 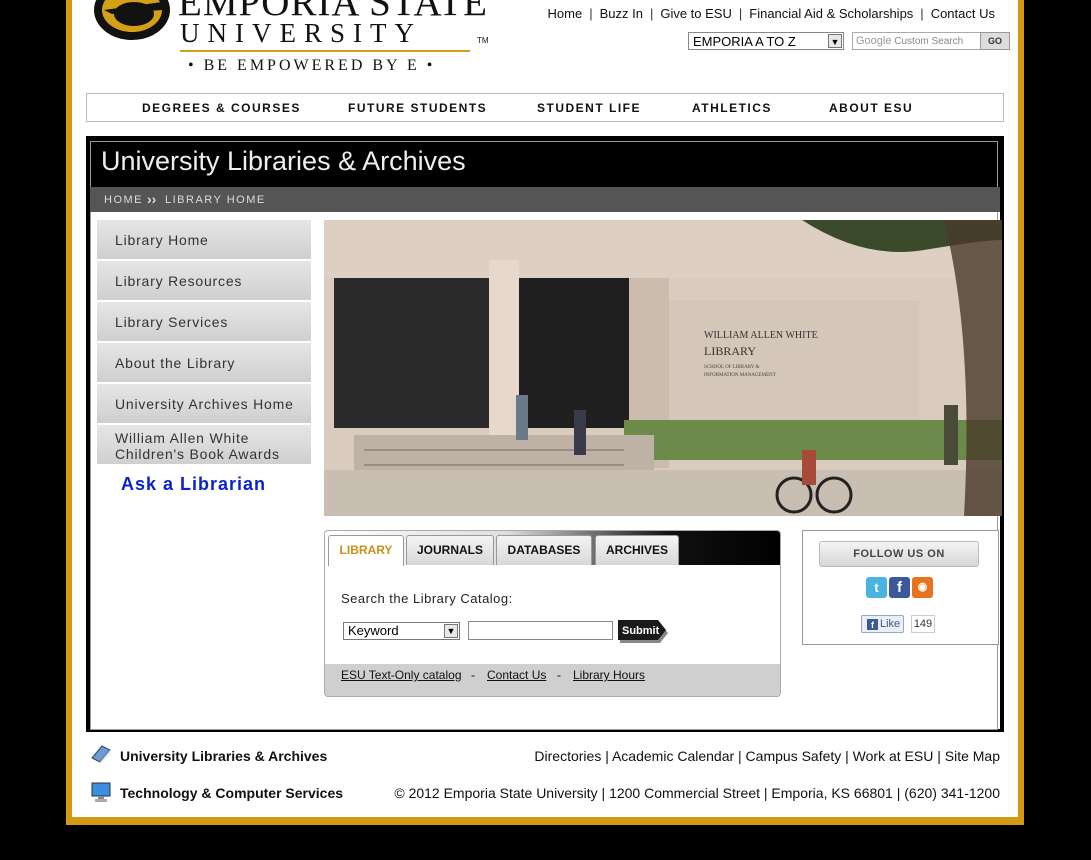 What do you see at coordinates (731, 367) in the screenshot?
I see `sign-line3: SCHOOL OF LIBRARY &` at bounding box center [731, 367].